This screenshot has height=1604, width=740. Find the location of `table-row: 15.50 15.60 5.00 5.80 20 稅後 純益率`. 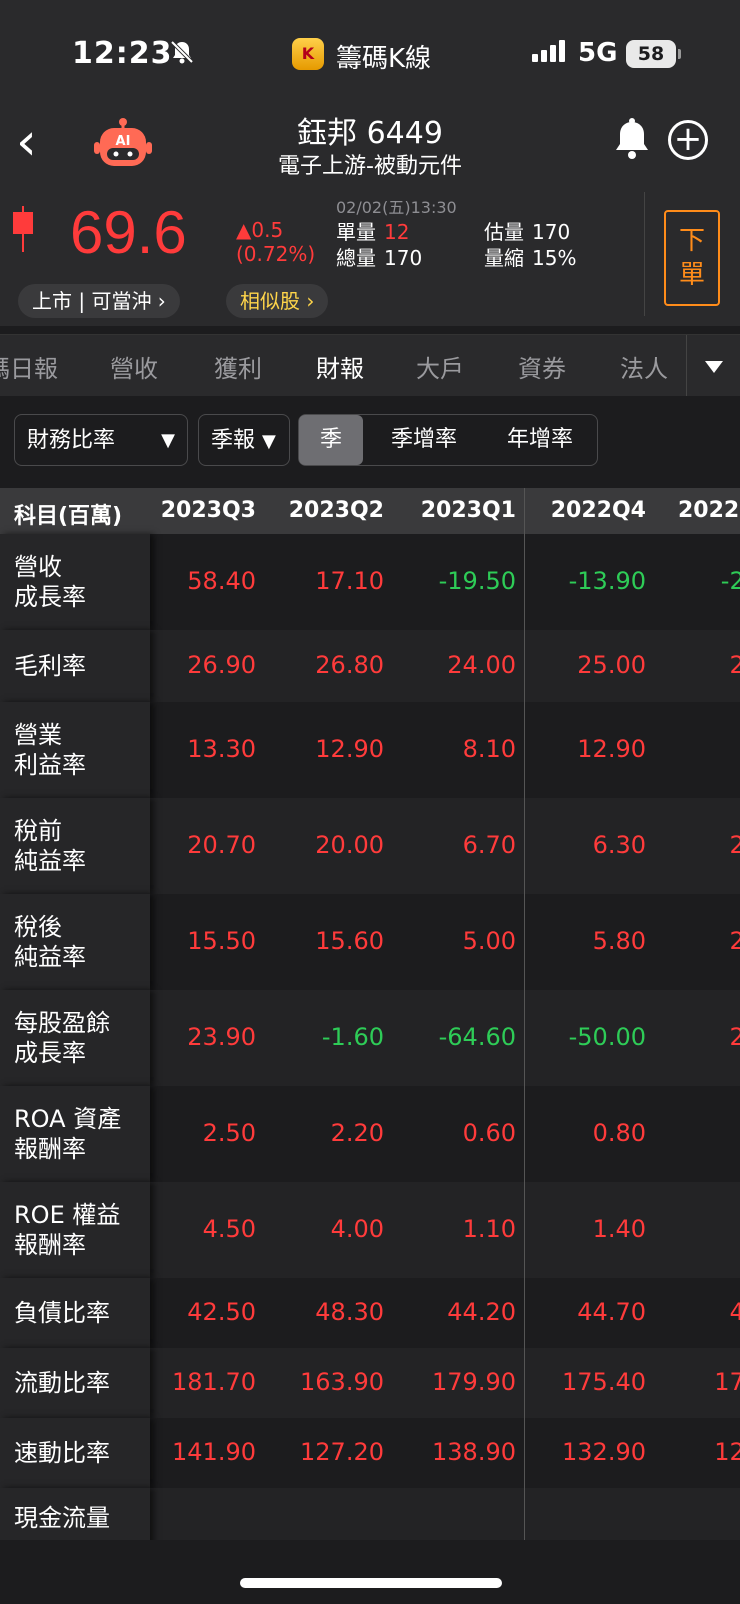

table-row: 15.50 15.60 5.00 5.80 20 稅後 純益率 is located at coordinates (370, 942).